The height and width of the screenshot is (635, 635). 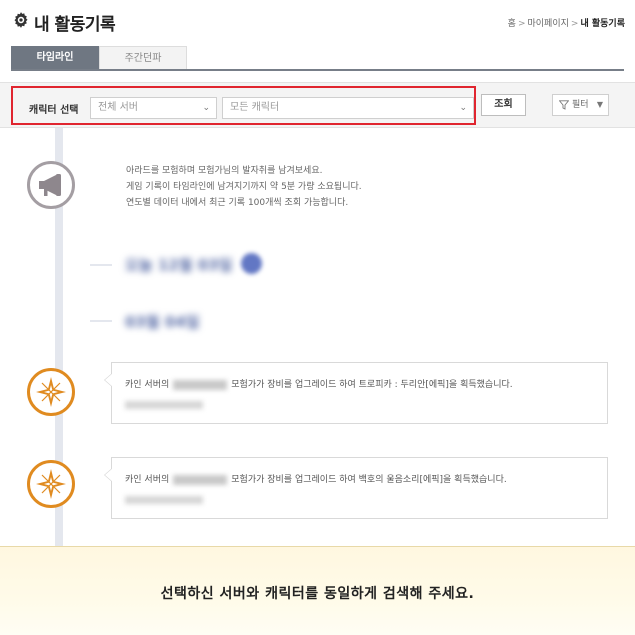 I want to click on filter-label: 필터, so click(x=580, y=105).